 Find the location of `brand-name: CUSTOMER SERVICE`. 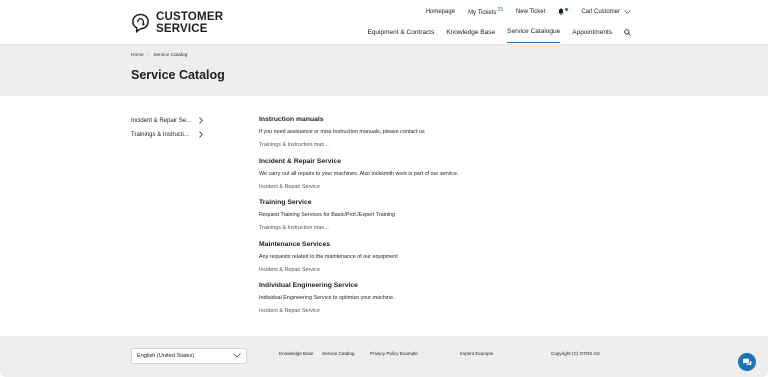

brand-name: CUSTOMER SERVICE is located at coordinates (189, 23).